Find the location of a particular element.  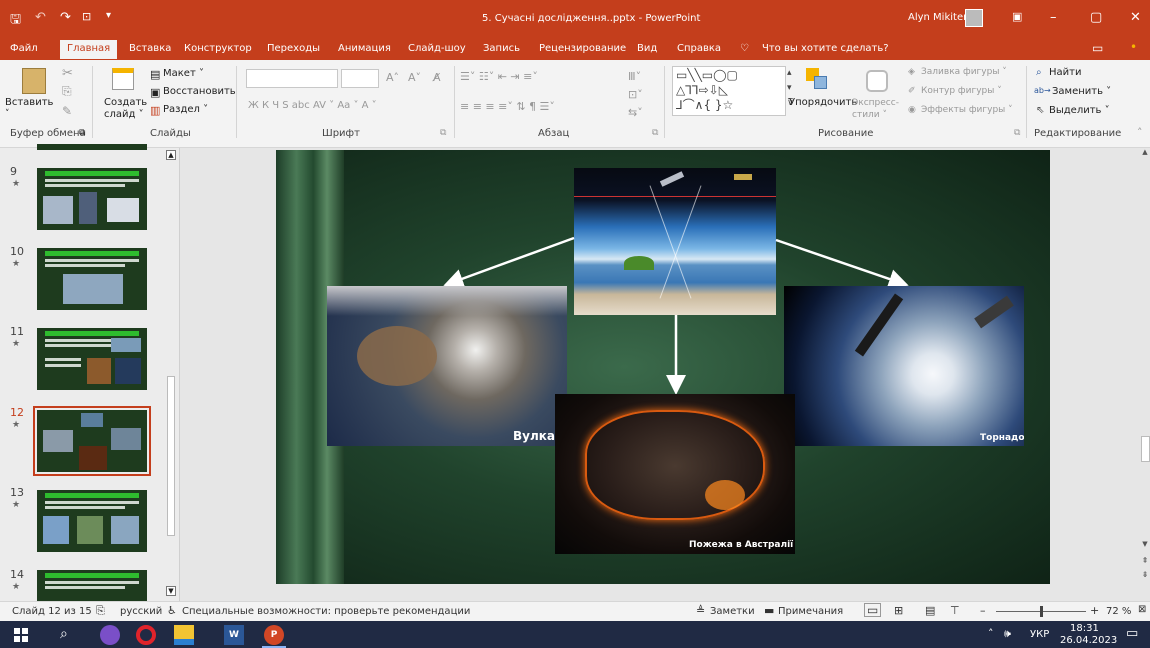

tab-insert: Вставка is located at coordinates (150, 48).